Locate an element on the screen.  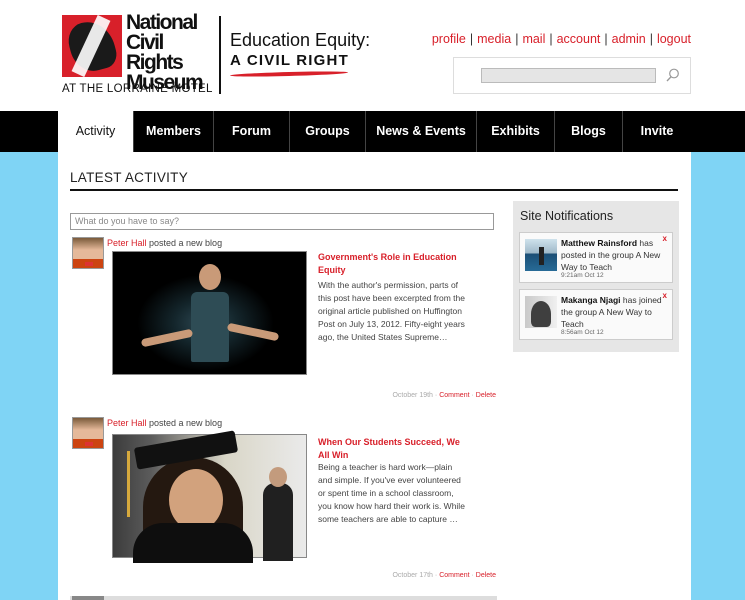
mail-link: mail is located at coordinates (533, 39).